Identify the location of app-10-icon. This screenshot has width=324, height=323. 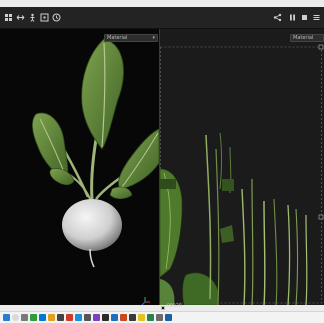
(114, 317).